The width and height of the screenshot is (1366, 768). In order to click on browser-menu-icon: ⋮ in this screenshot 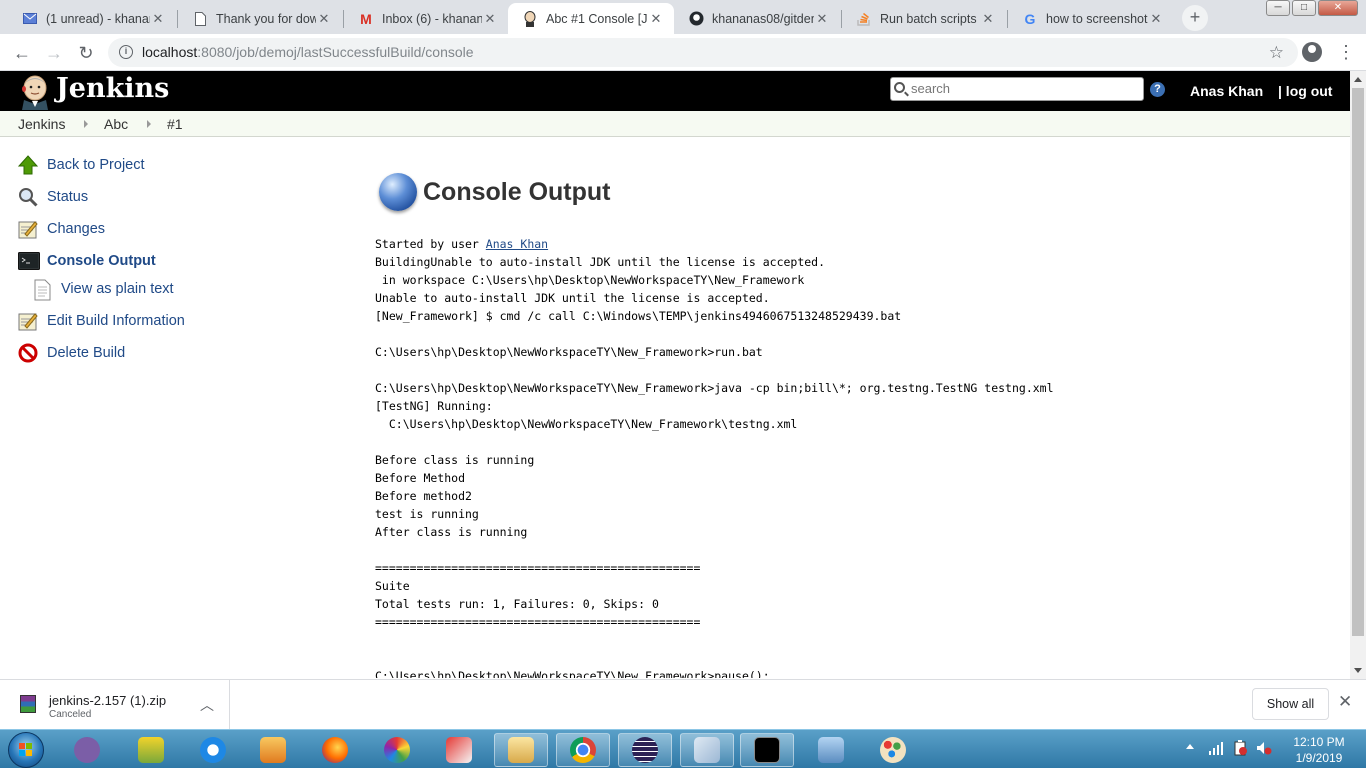, I will do `click(1346, 52)`.